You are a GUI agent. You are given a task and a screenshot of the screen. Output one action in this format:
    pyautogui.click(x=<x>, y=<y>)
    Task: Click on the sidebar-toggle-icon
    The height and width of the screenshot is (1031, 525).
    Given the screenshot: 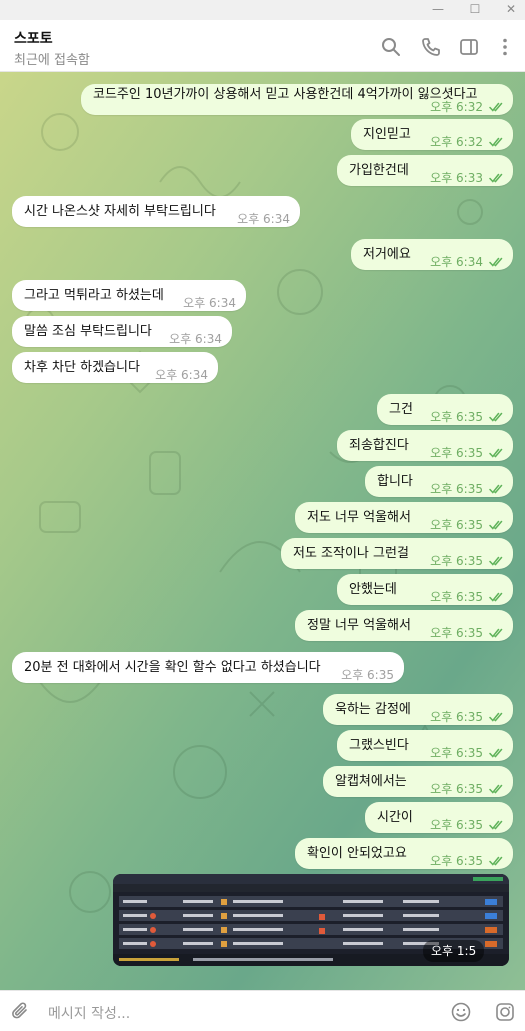 What is the action you would take?
    pyautogui.click(x=469, y=47)
    